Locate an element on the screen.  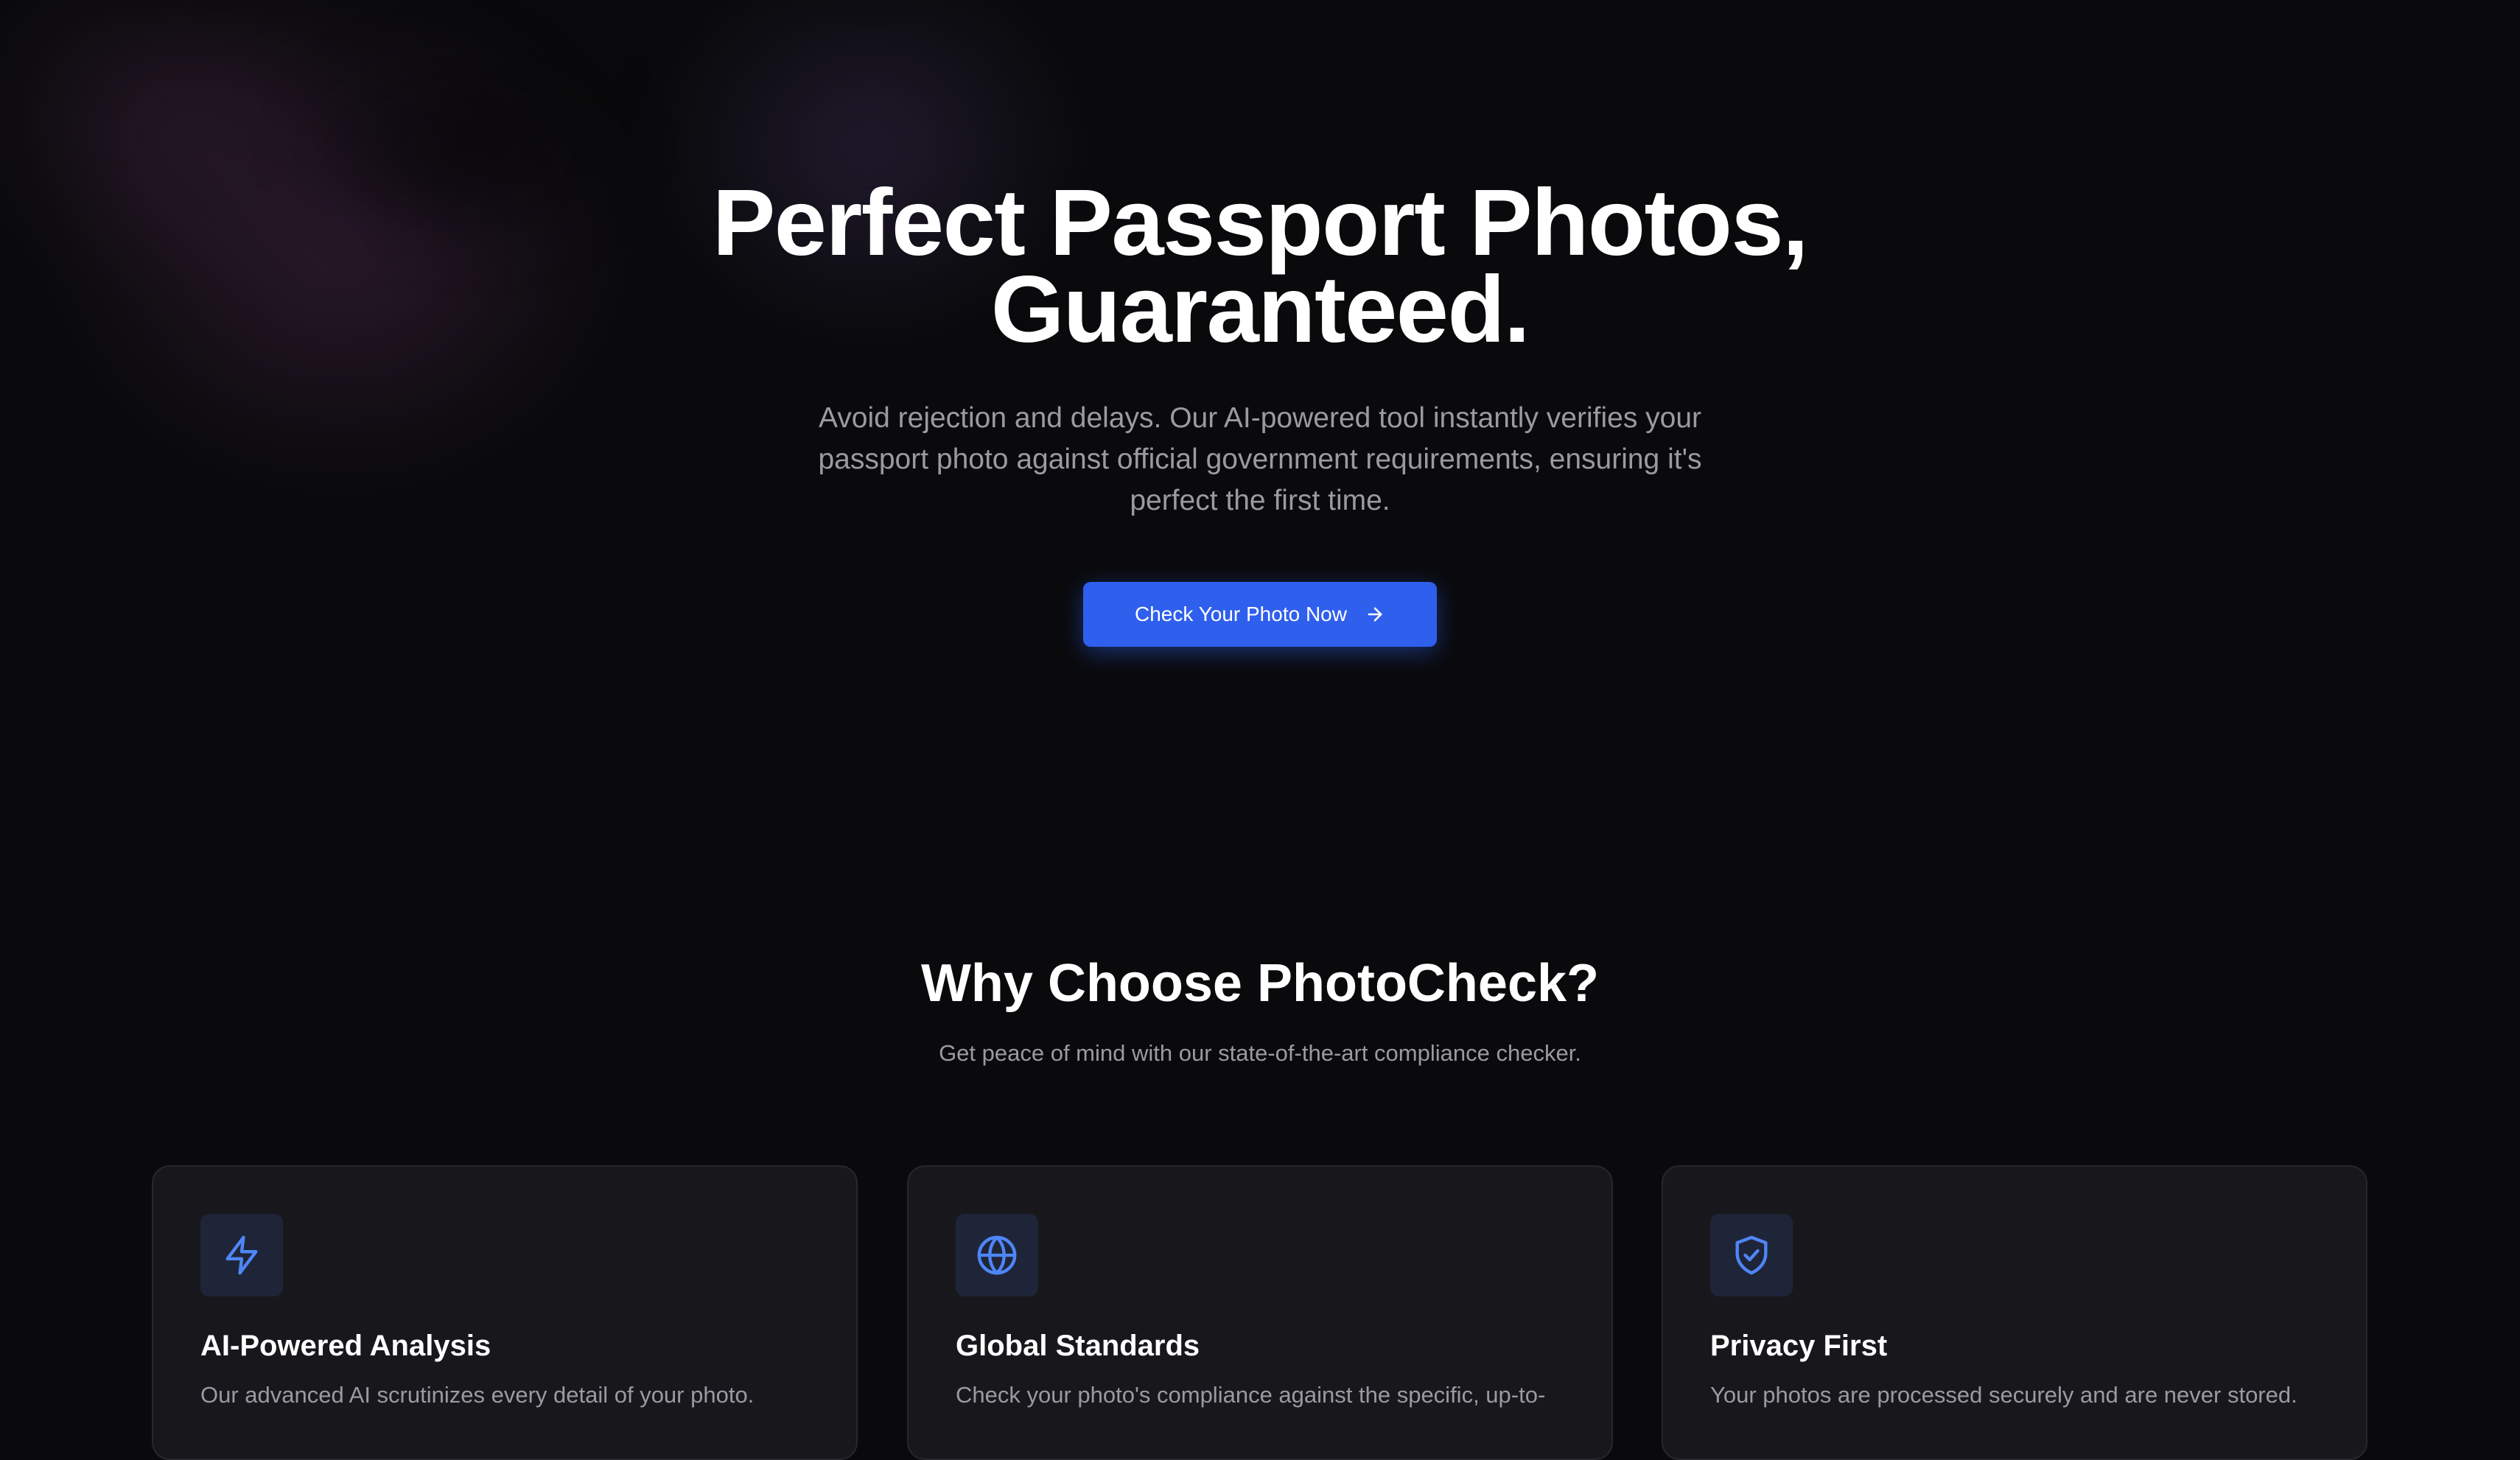
shield-check-icon is located at coordinates (1751, 1255).